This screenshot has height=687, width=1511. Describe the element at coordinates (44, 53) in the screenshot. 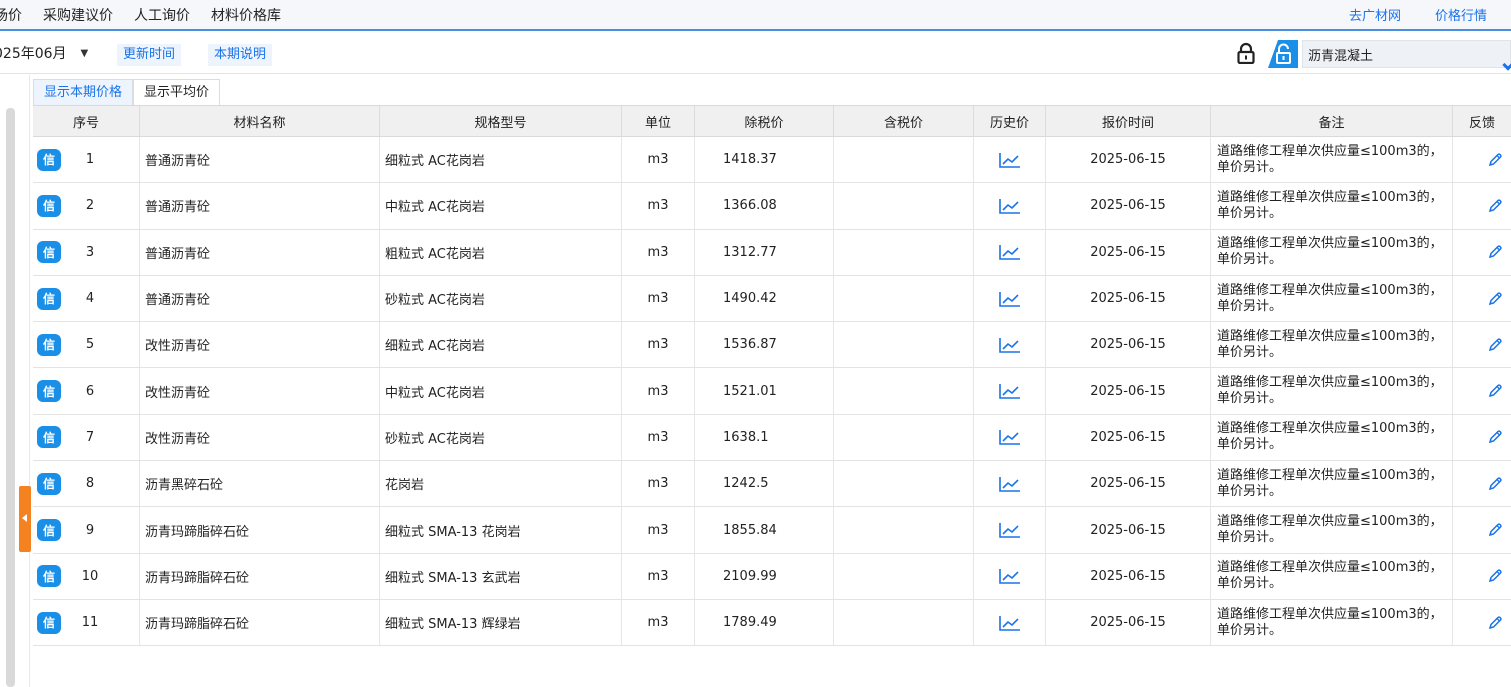

I see `period-select: 025年06月 ▼` at that location.